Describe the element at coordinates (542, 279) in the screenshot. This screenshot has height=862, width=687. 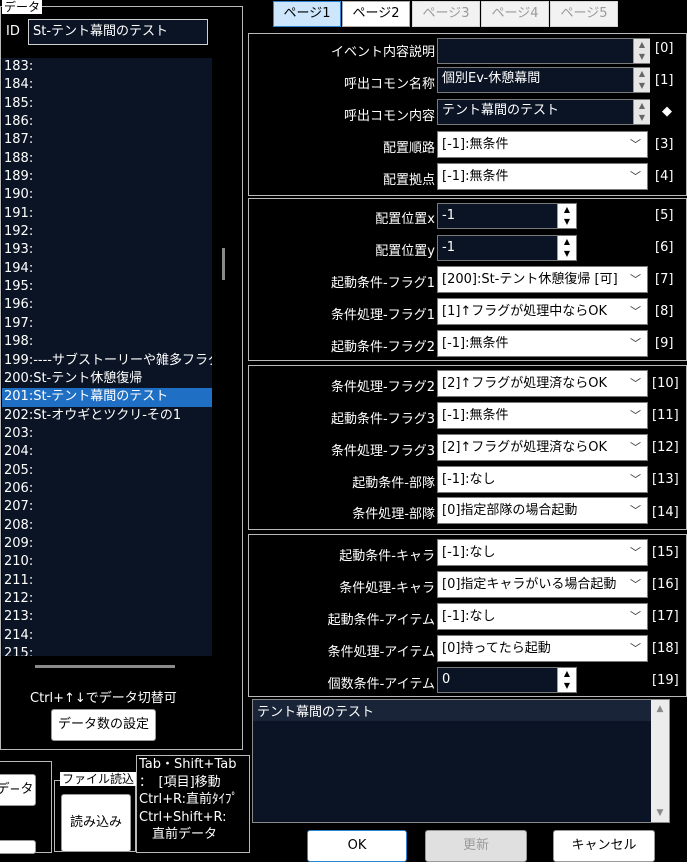
I see `flag1-cond-select: [200]:St-テント休憩復帰 [可] ﹀` at that location.